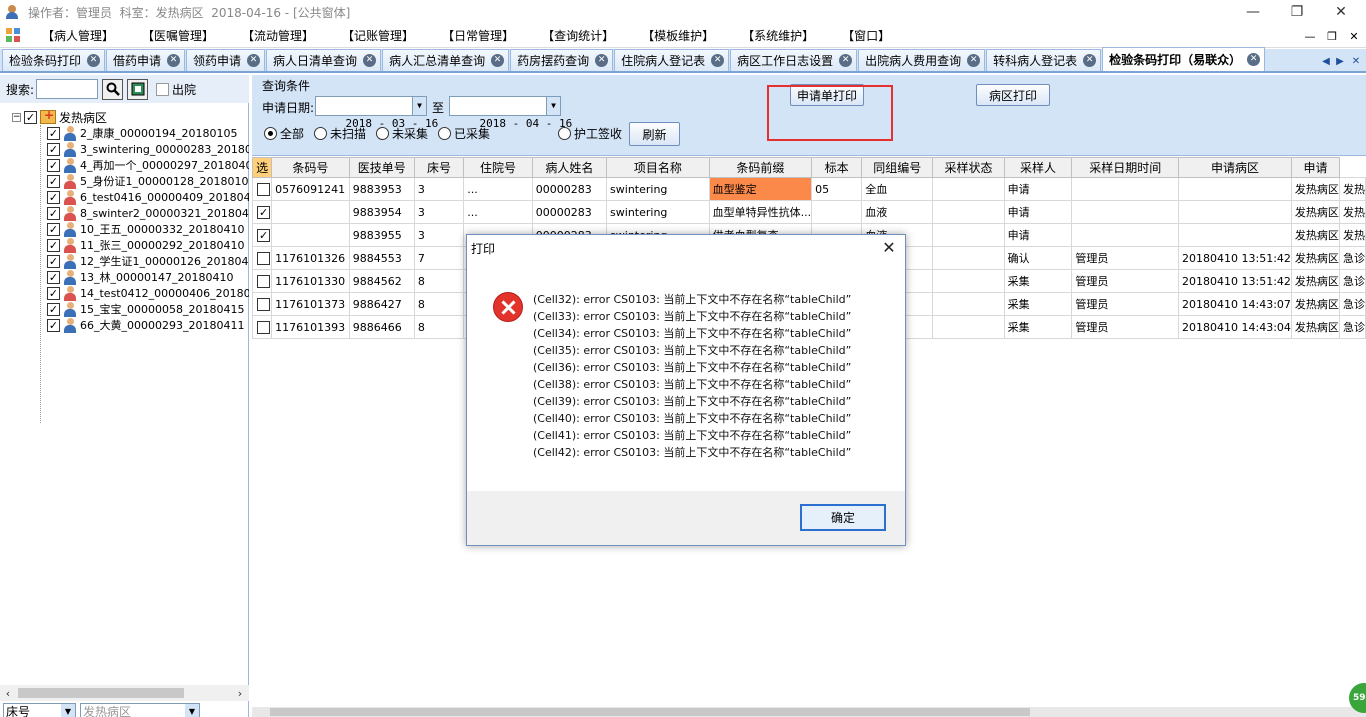 Image resolution: width=1366 pixels, height=717 pixels. What do you see at coordinates (1340, 61) in the screenshot?
I see `tab-next-icon: ▶` at bounding box center [1340, 61].